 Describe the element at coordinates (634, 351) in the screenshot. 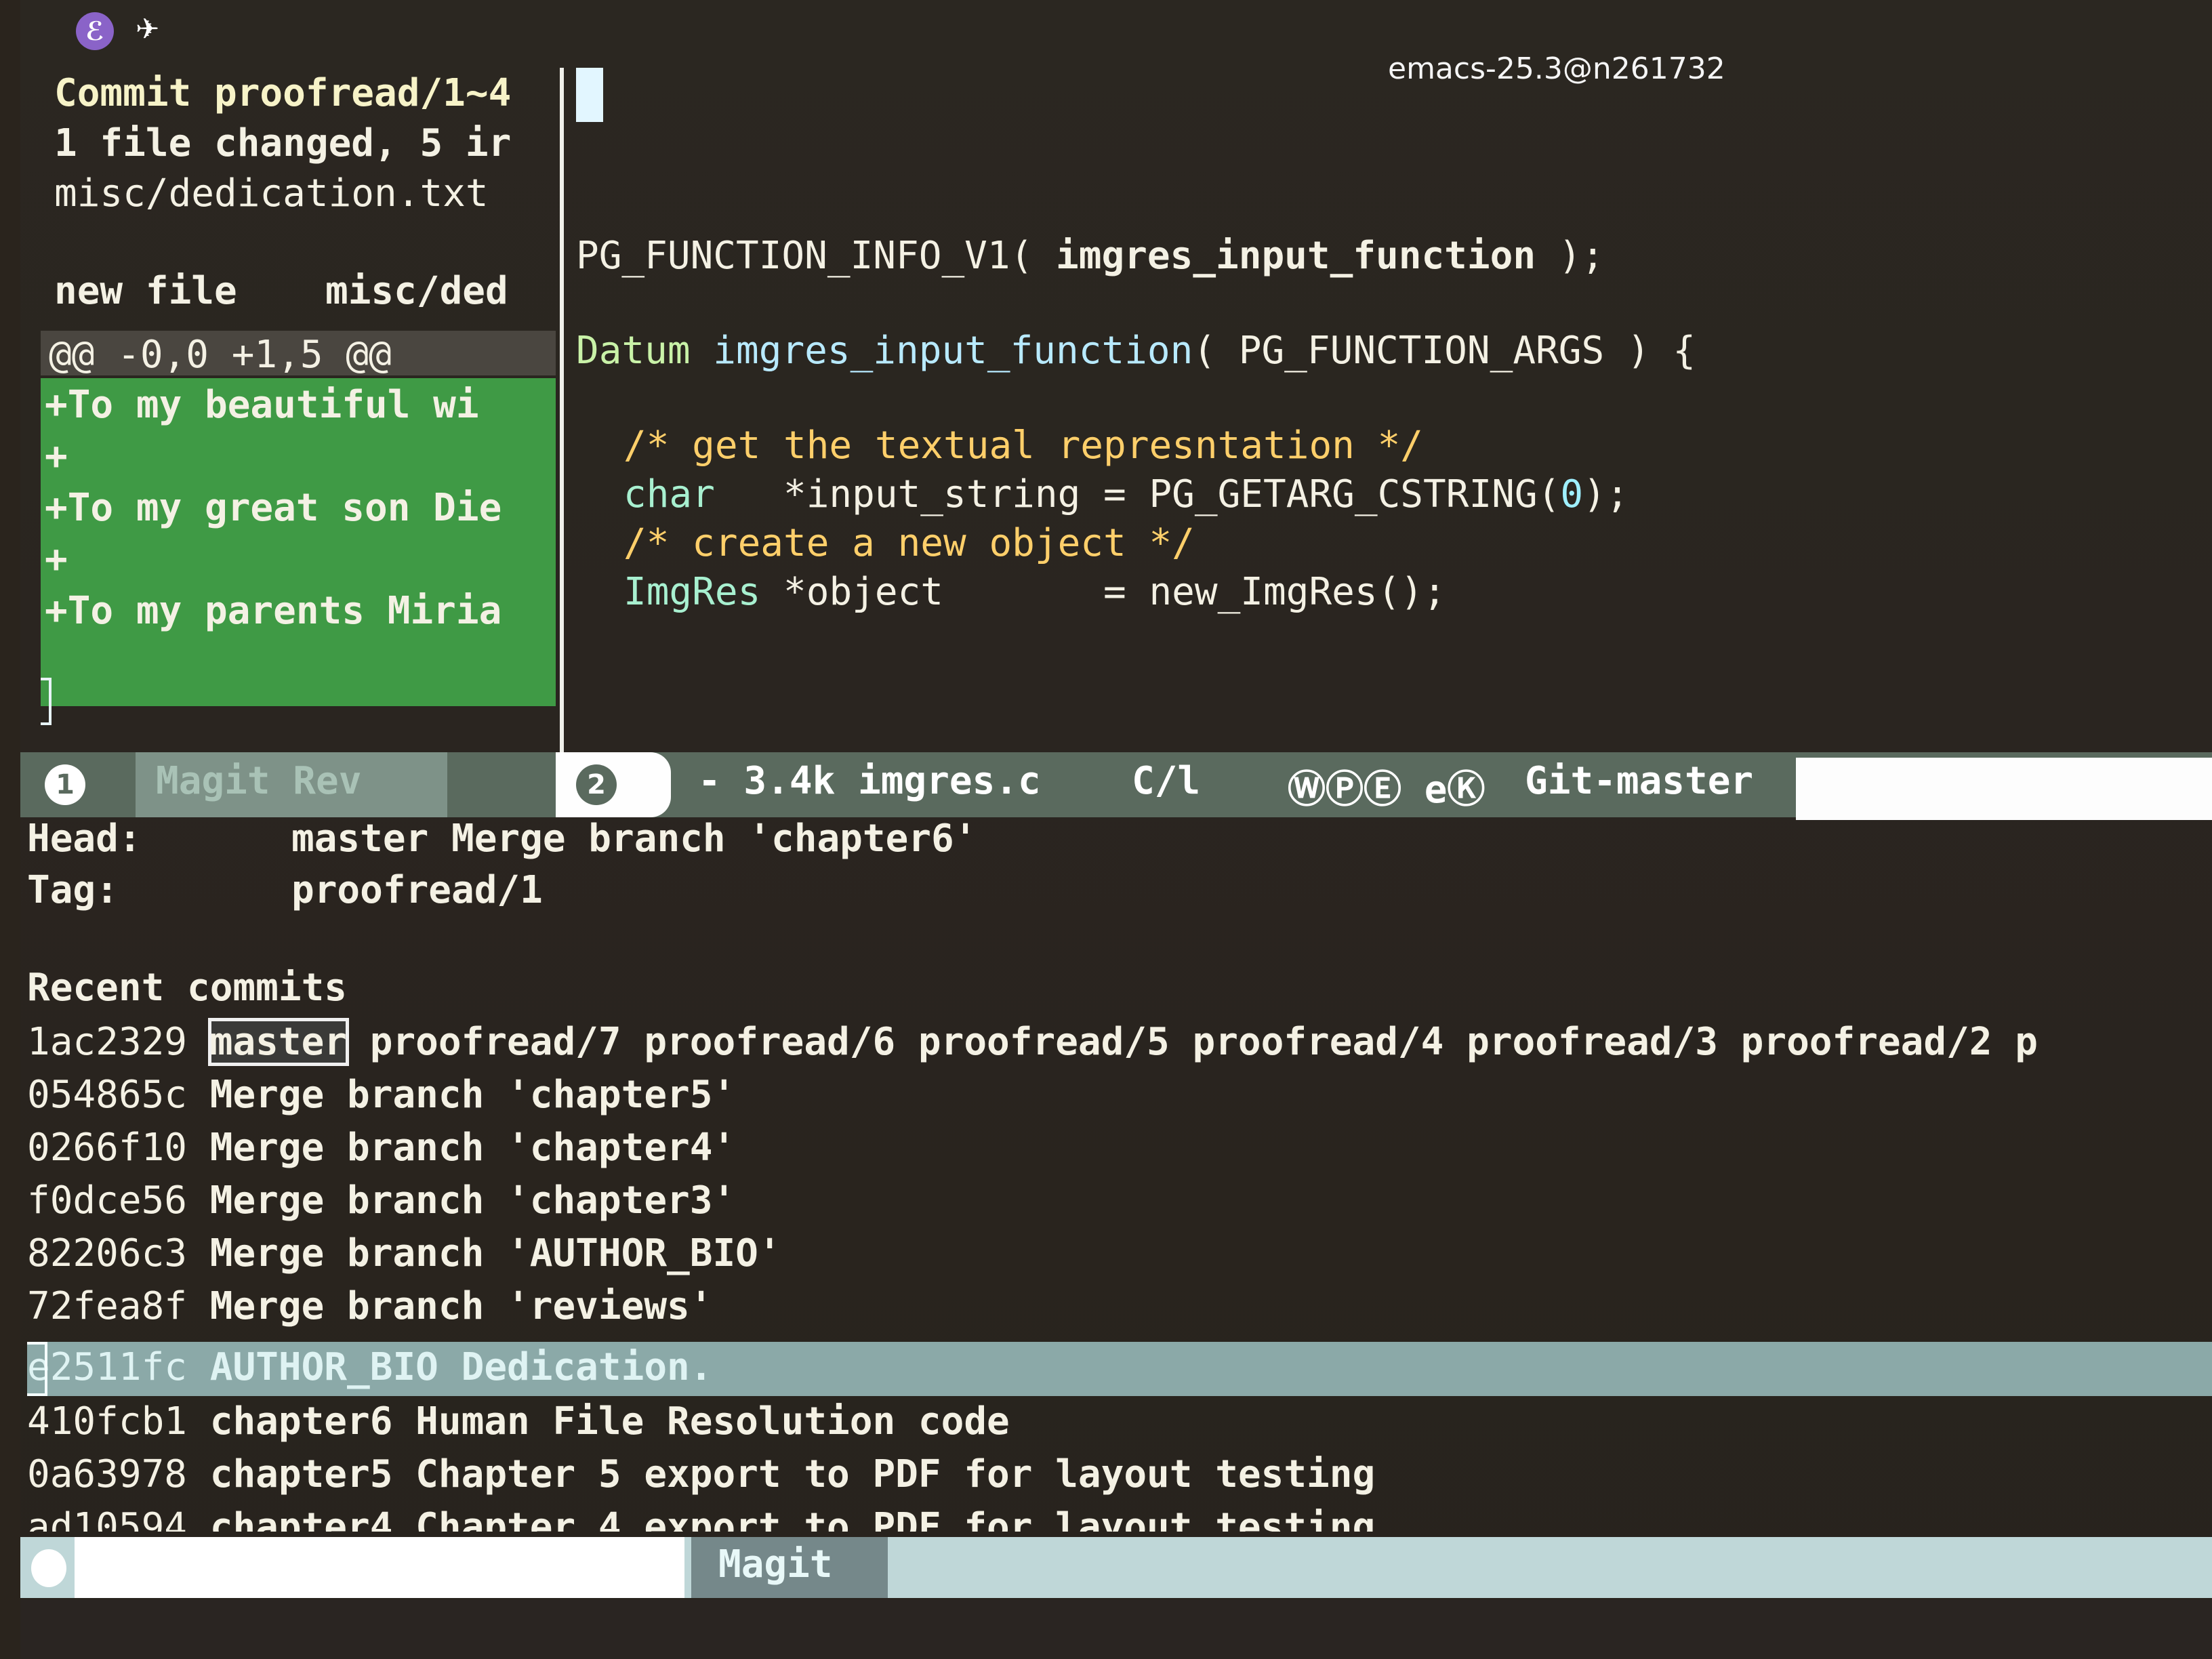

I see `type-keyword: Datum` at that location.